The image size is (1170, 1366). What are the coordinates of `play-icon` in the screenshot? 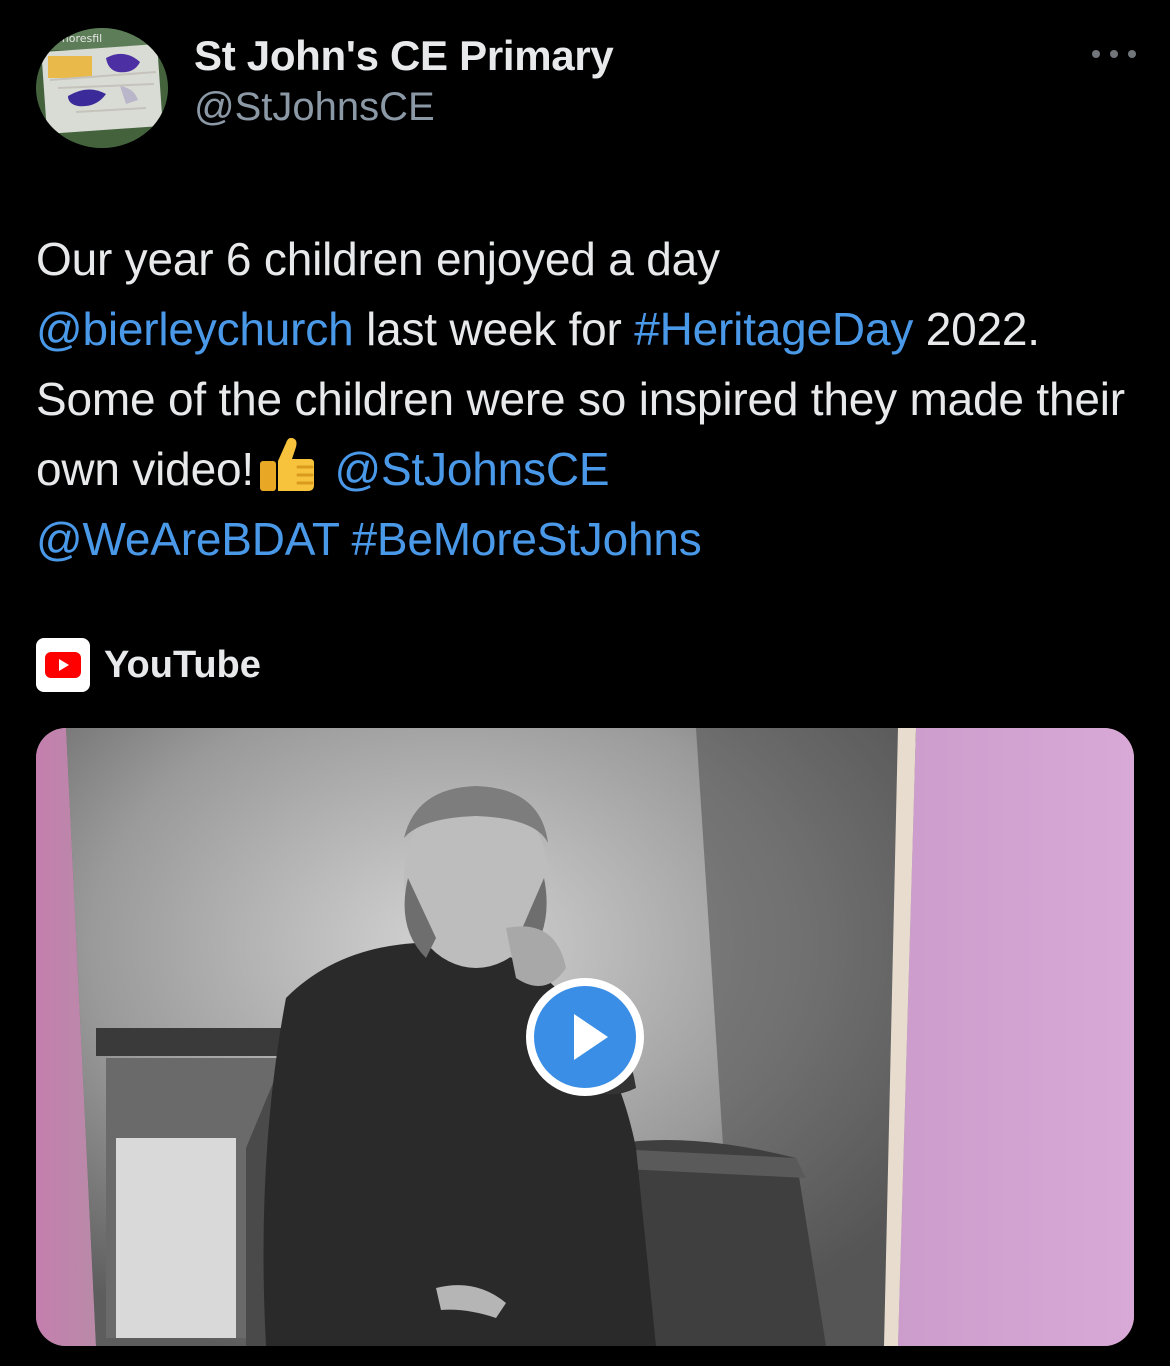 It's located at (591, 1037).